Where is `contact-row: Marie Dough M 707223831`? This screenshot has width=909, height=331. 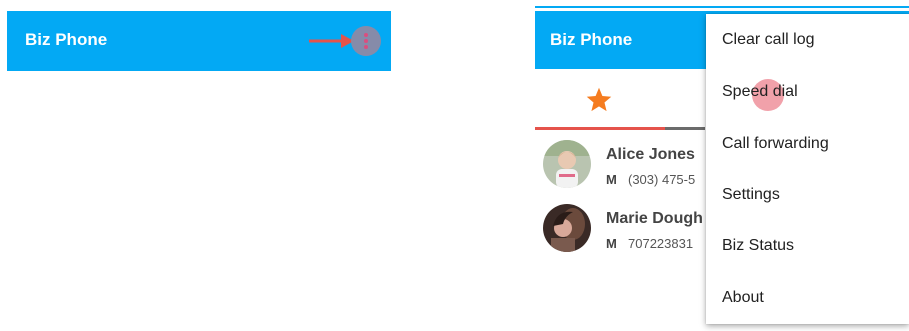
contact-row: Marie Dough M 707223831 is located at coordinates (628, 229).